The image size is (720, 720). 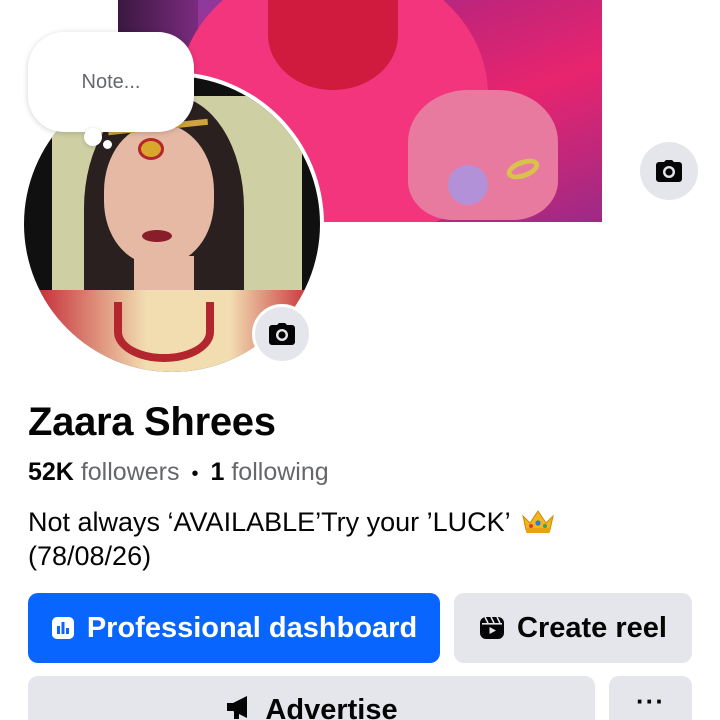 I want to click on edit-profile-picture-button, so click(x=282, y=334).